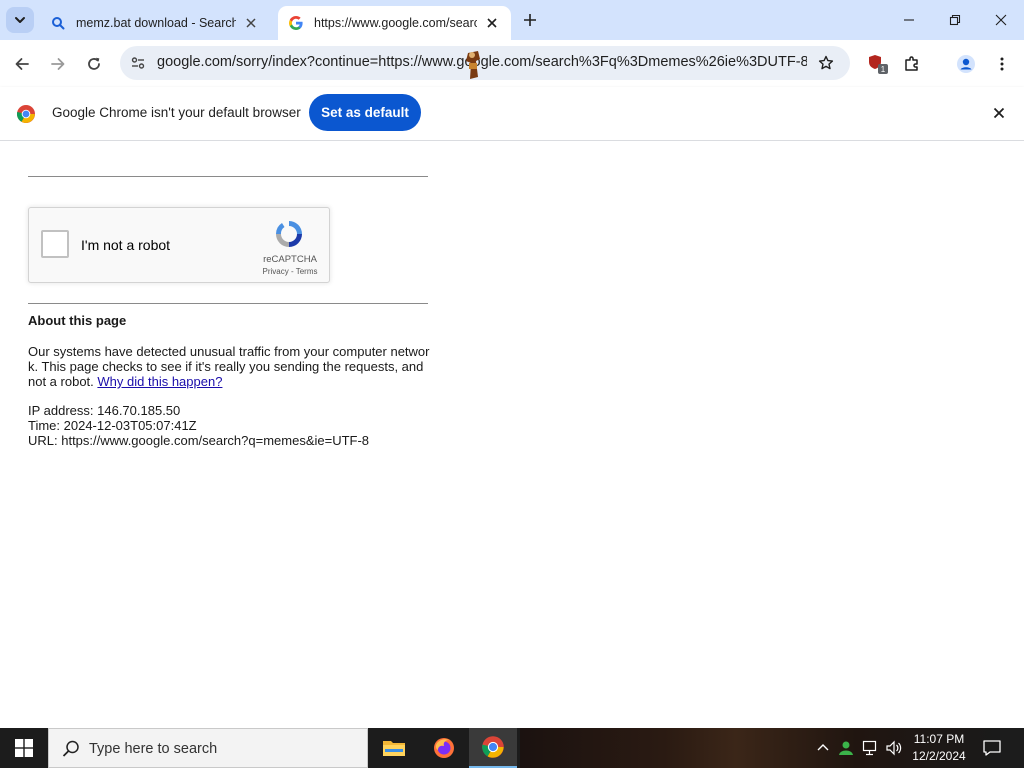 The height and width of the screenshot is (768, 1024). I want to click on reload-button, so click(94, 64).